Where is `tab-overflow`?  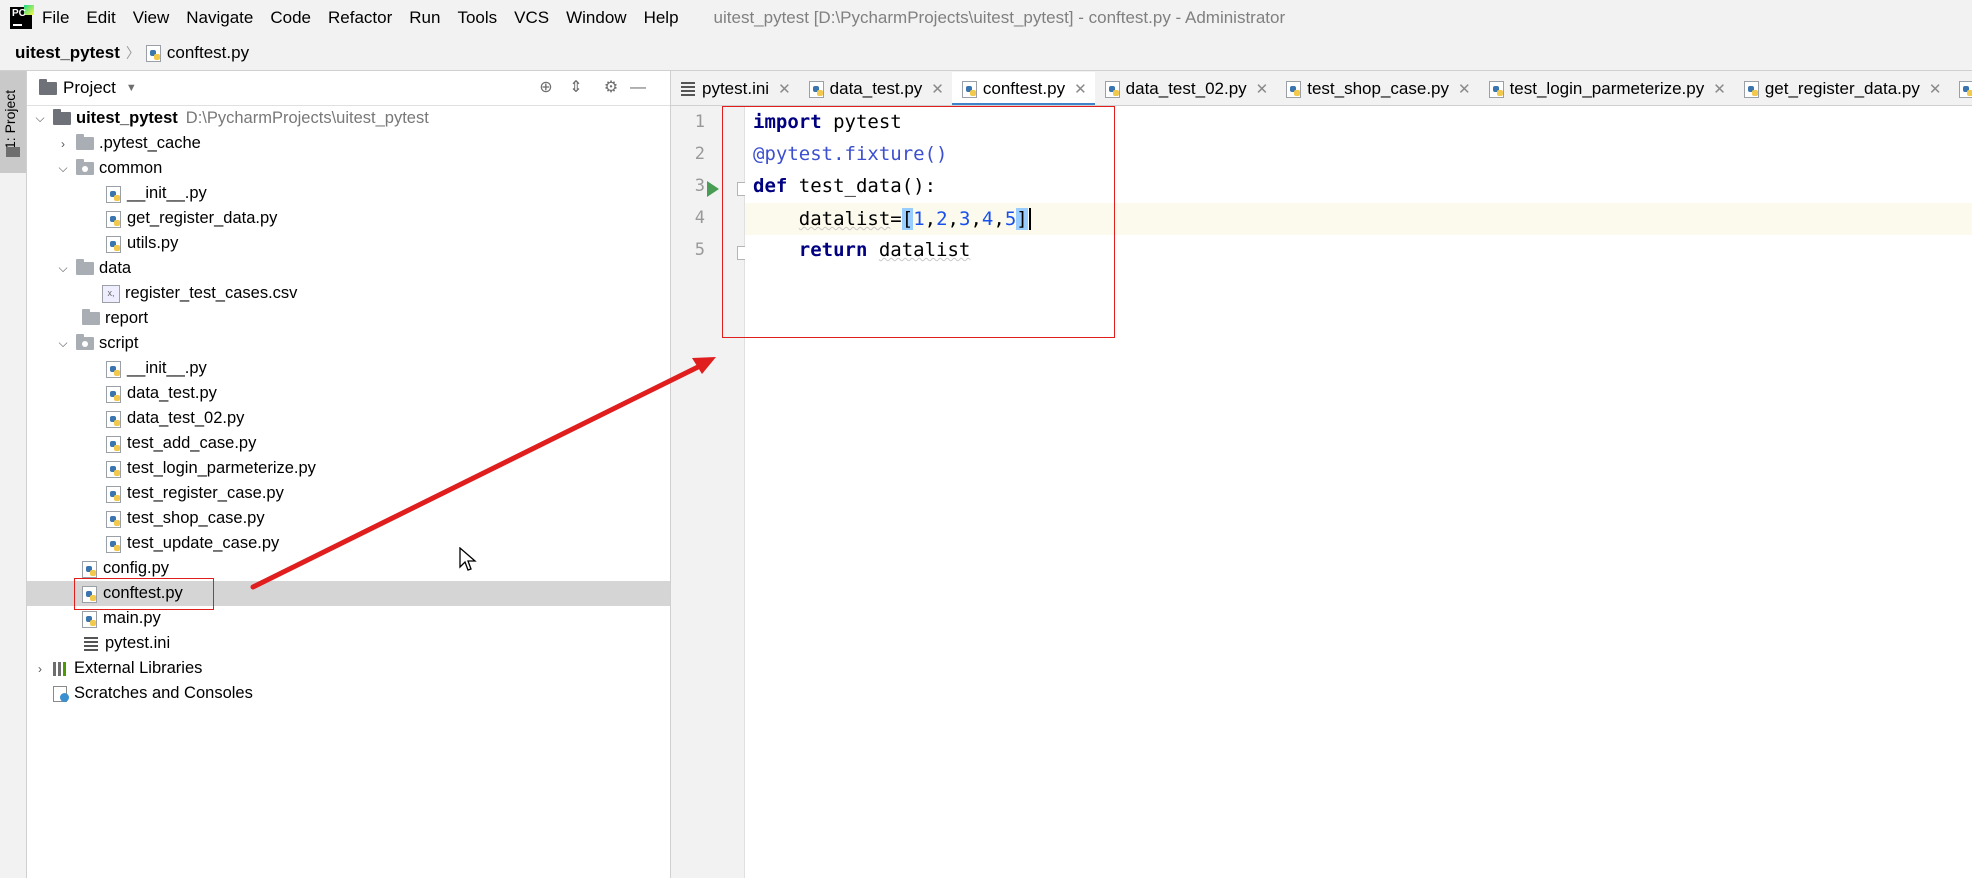 tab-overflow is located at coordinates (1960, 88).